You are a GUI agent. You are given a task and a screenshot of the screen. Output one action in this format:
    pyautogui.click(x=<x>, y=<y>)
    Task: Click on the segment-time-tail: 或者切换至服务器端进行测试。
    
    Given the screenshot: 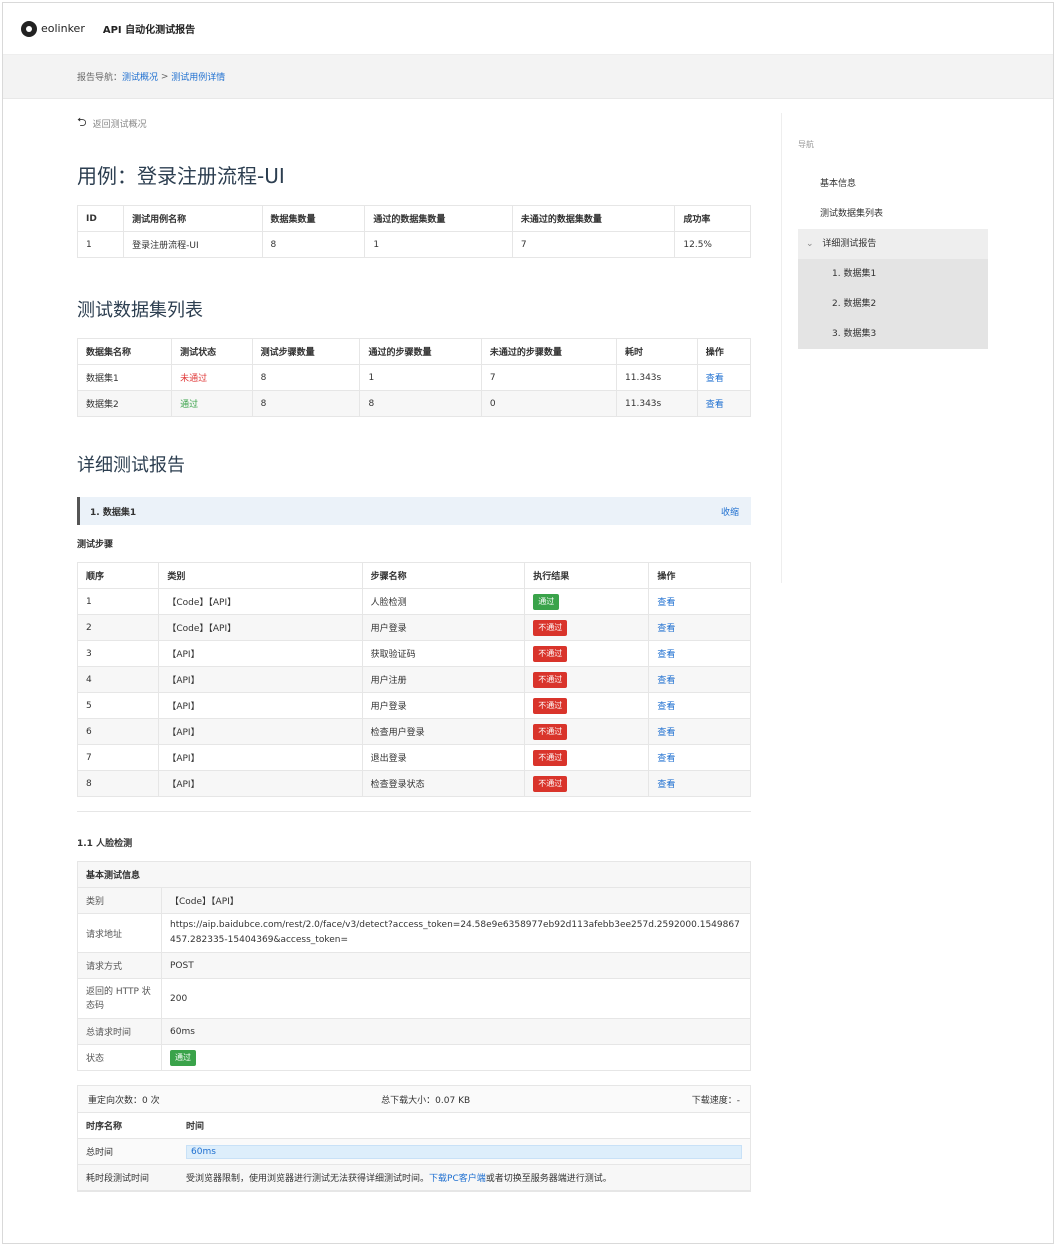 What is the action you would take?
    pyautogui.click(x=548, y=1179)
    